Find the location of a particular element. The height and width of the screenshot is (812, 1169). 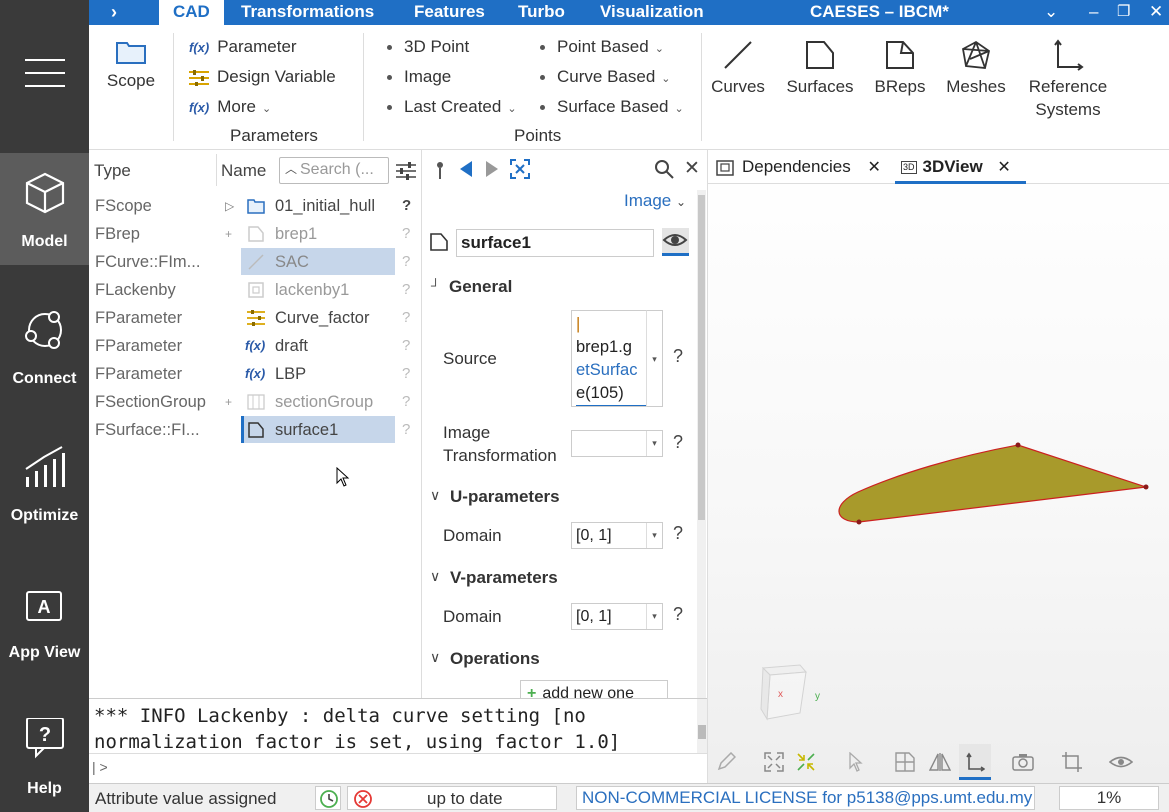

rail-model: Model is located at coordinates (44, 209).